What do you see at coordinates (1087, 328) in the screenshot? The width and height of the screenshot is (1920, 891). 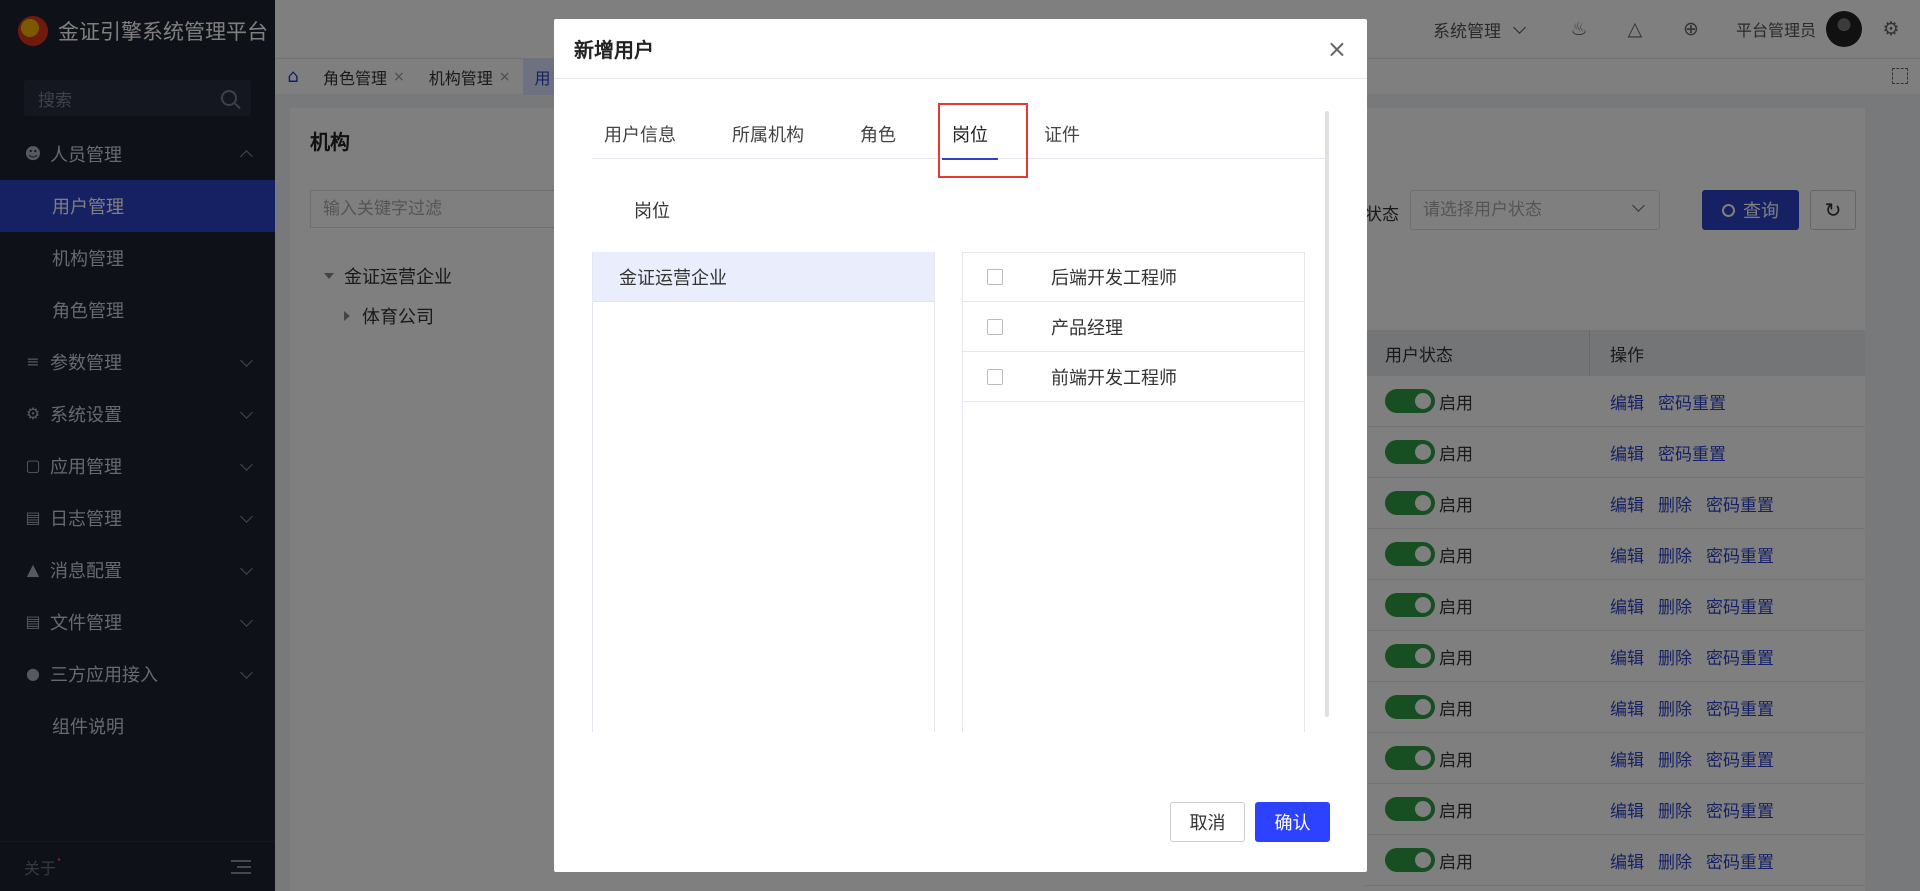 I see `position-label: 产品经理` at bounding box center [1087, 328].